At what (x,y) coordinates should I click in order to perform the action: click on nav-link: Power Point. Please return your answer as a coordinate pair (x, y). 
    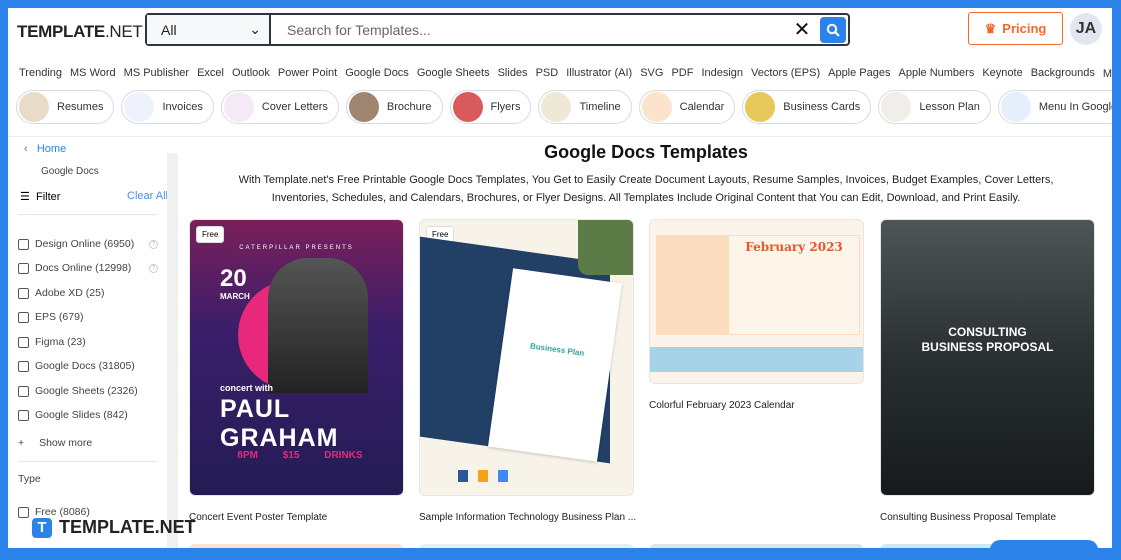
    Looking at the image, I should click on (307, 73).